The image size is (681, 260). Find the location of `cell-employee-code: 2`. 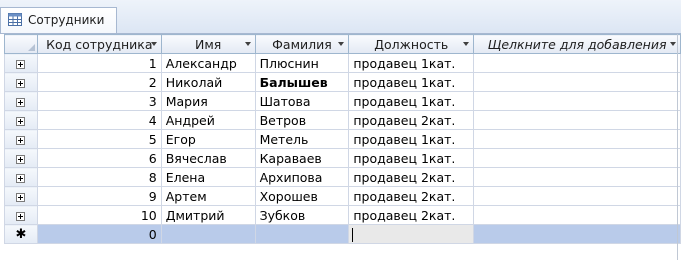

cell-employee-code: 2 is located at coordinates (99, 82).